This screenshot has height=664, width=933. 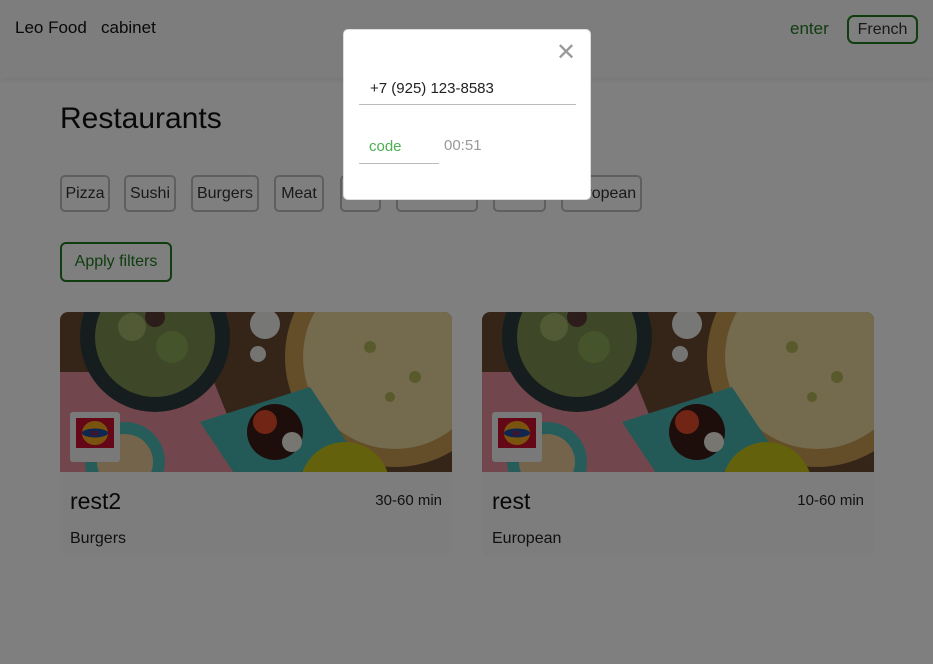 I want to click on phone-login-modal: ✕ 00:51, so click(x=467, y=114).